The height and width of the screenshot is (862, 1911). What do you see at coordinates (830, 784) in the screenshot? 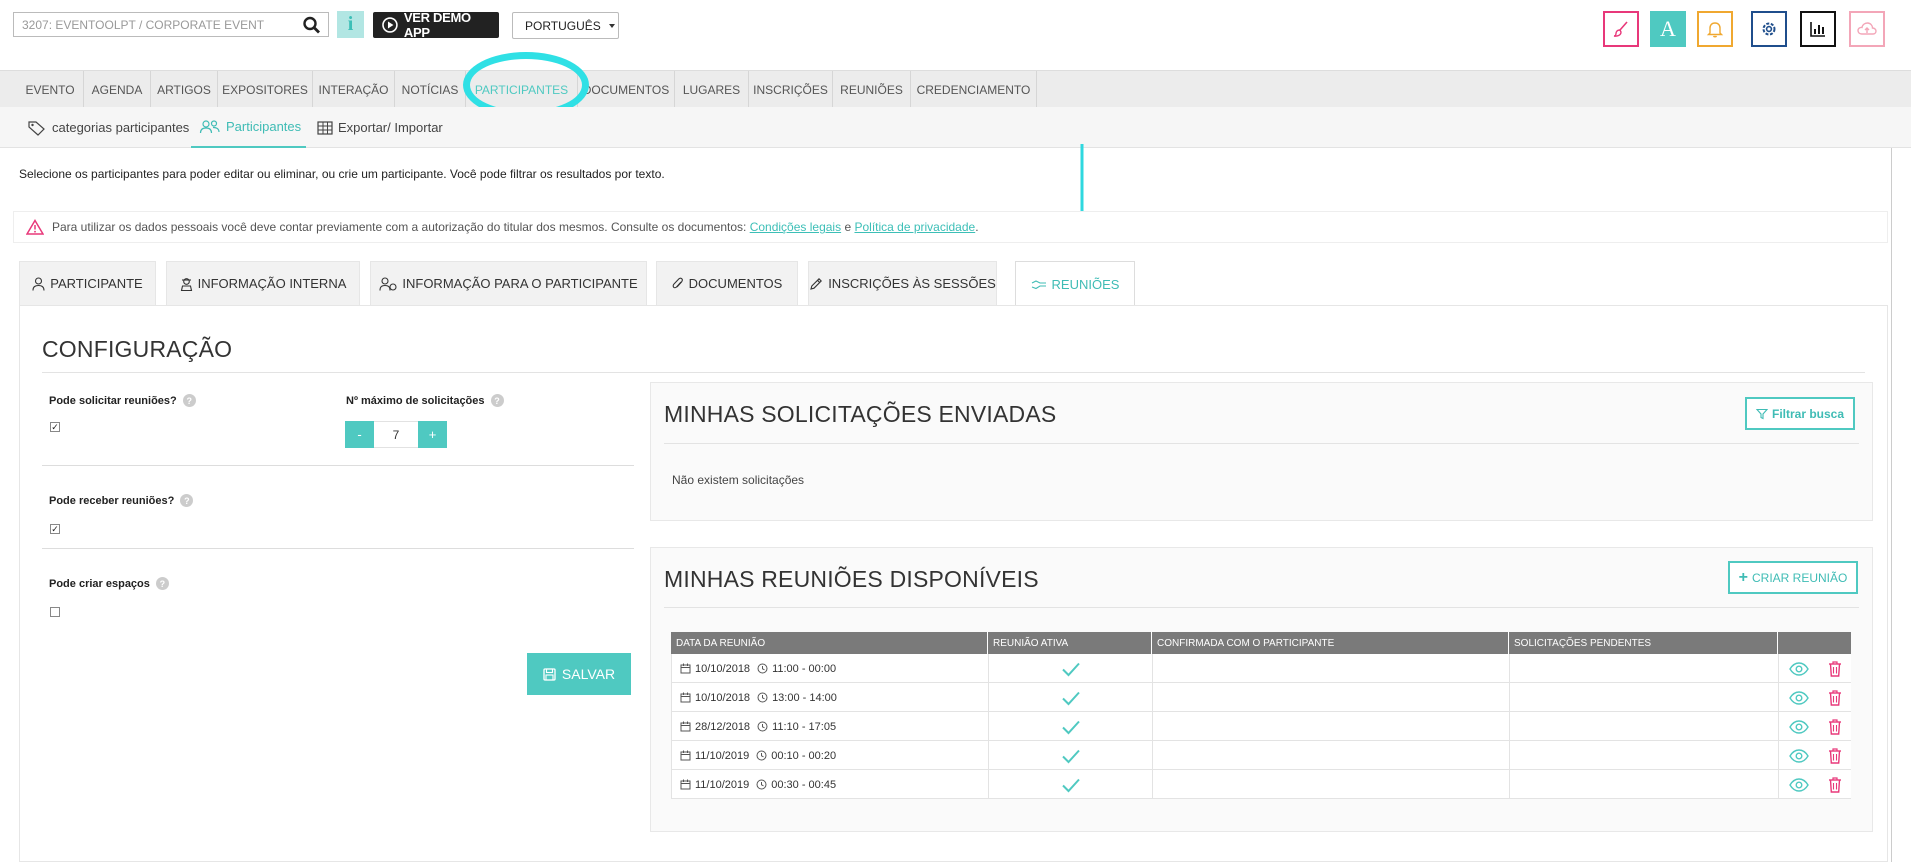
I see `meeting-date-cell: 11/10/2019 00:30 - 00:45` at bounding box center [830, 784].